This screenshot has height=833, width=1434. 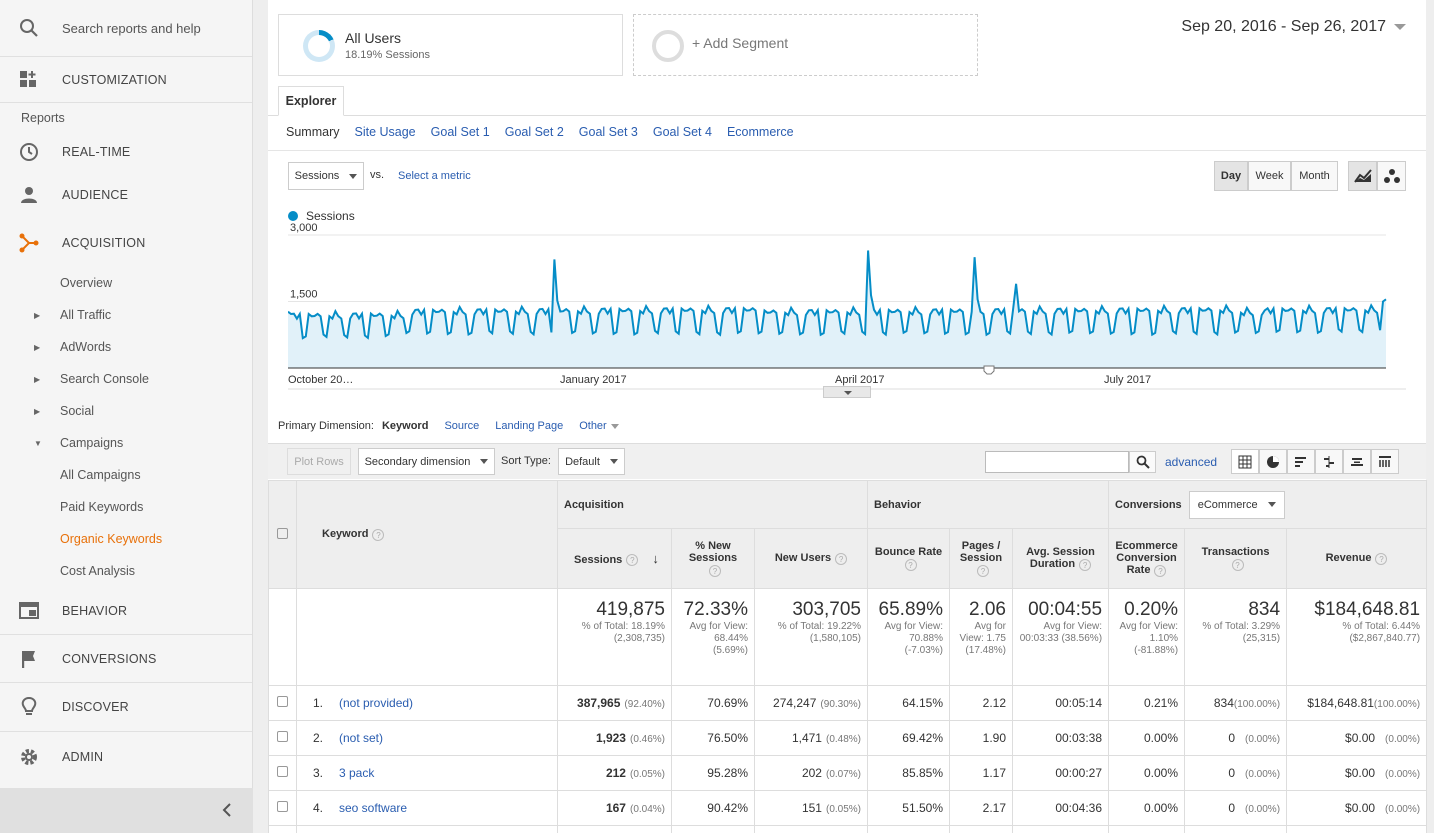 What do you see at coordinates (126, 659) in the screenshot?
I see `sidebar-item-conversions: CONVERSIONS` at bounding box center [126, 659].